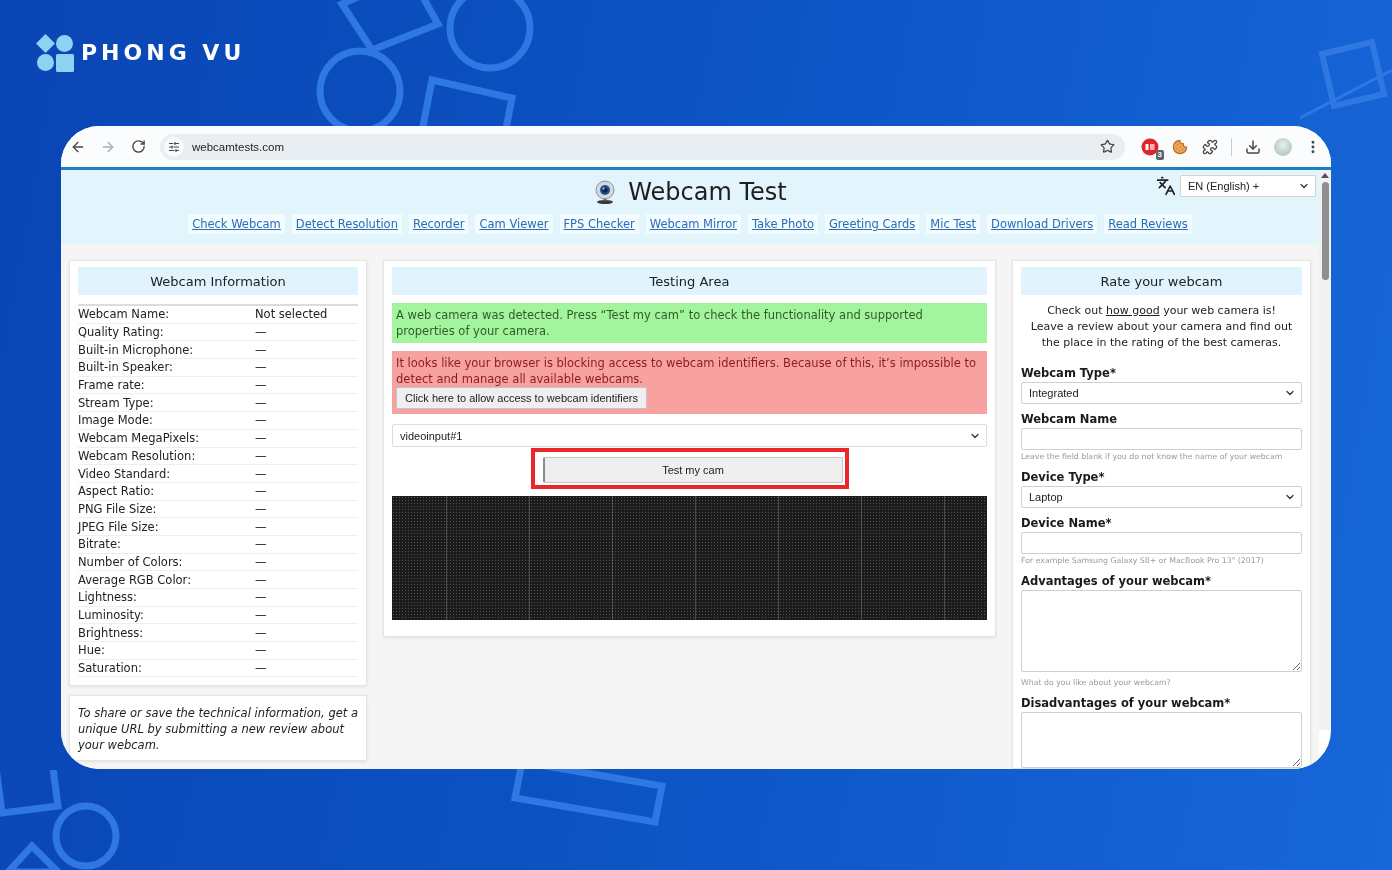 The image size is (1392, 870). Describe the element at coordinates (1159, 154) in the screenshot. I see `badge-count: 3` at that location.